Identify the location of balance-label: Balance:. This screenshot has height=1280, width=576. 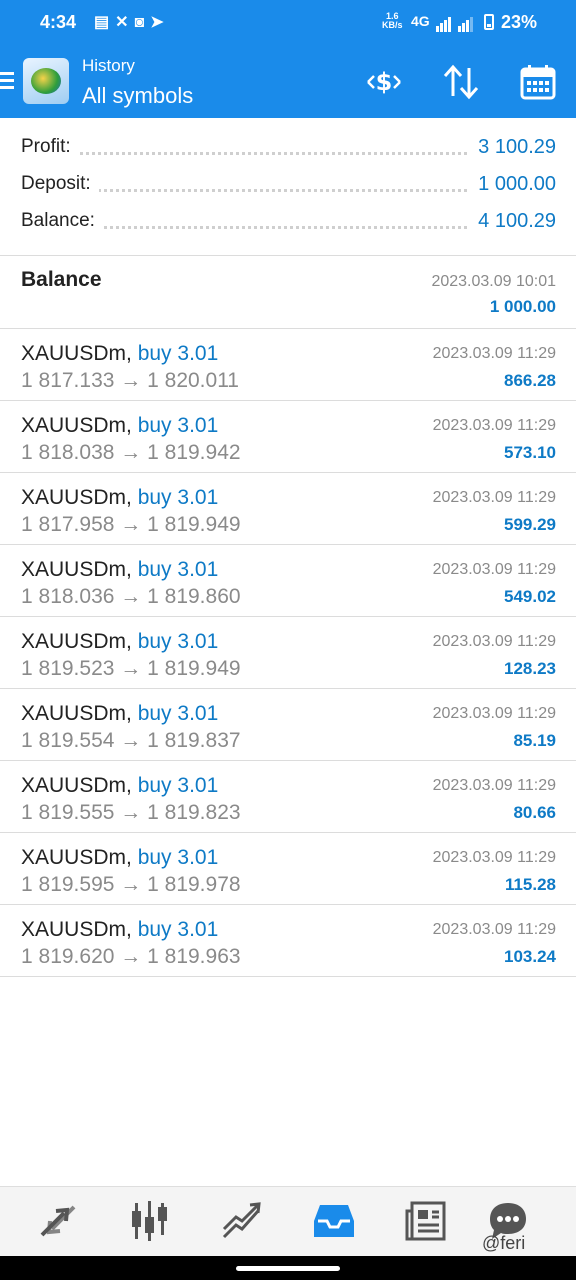
(62, 221).